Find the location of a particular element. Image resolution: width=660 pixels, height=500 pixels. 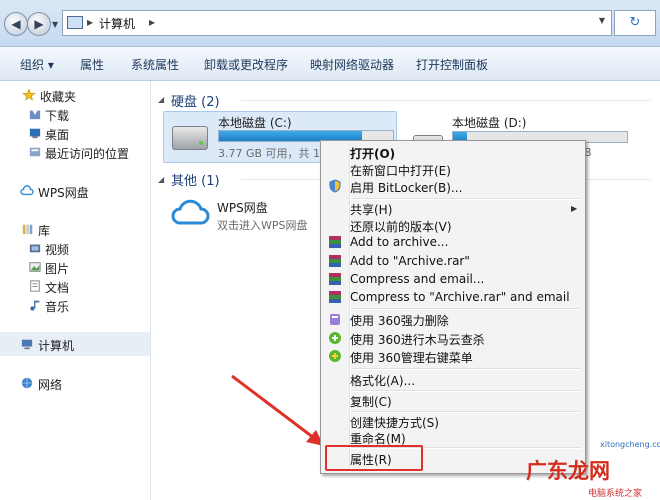

menu-item-360-manage-menu: 使用 360管理右键菜单 is located at coordinates (411, 357).